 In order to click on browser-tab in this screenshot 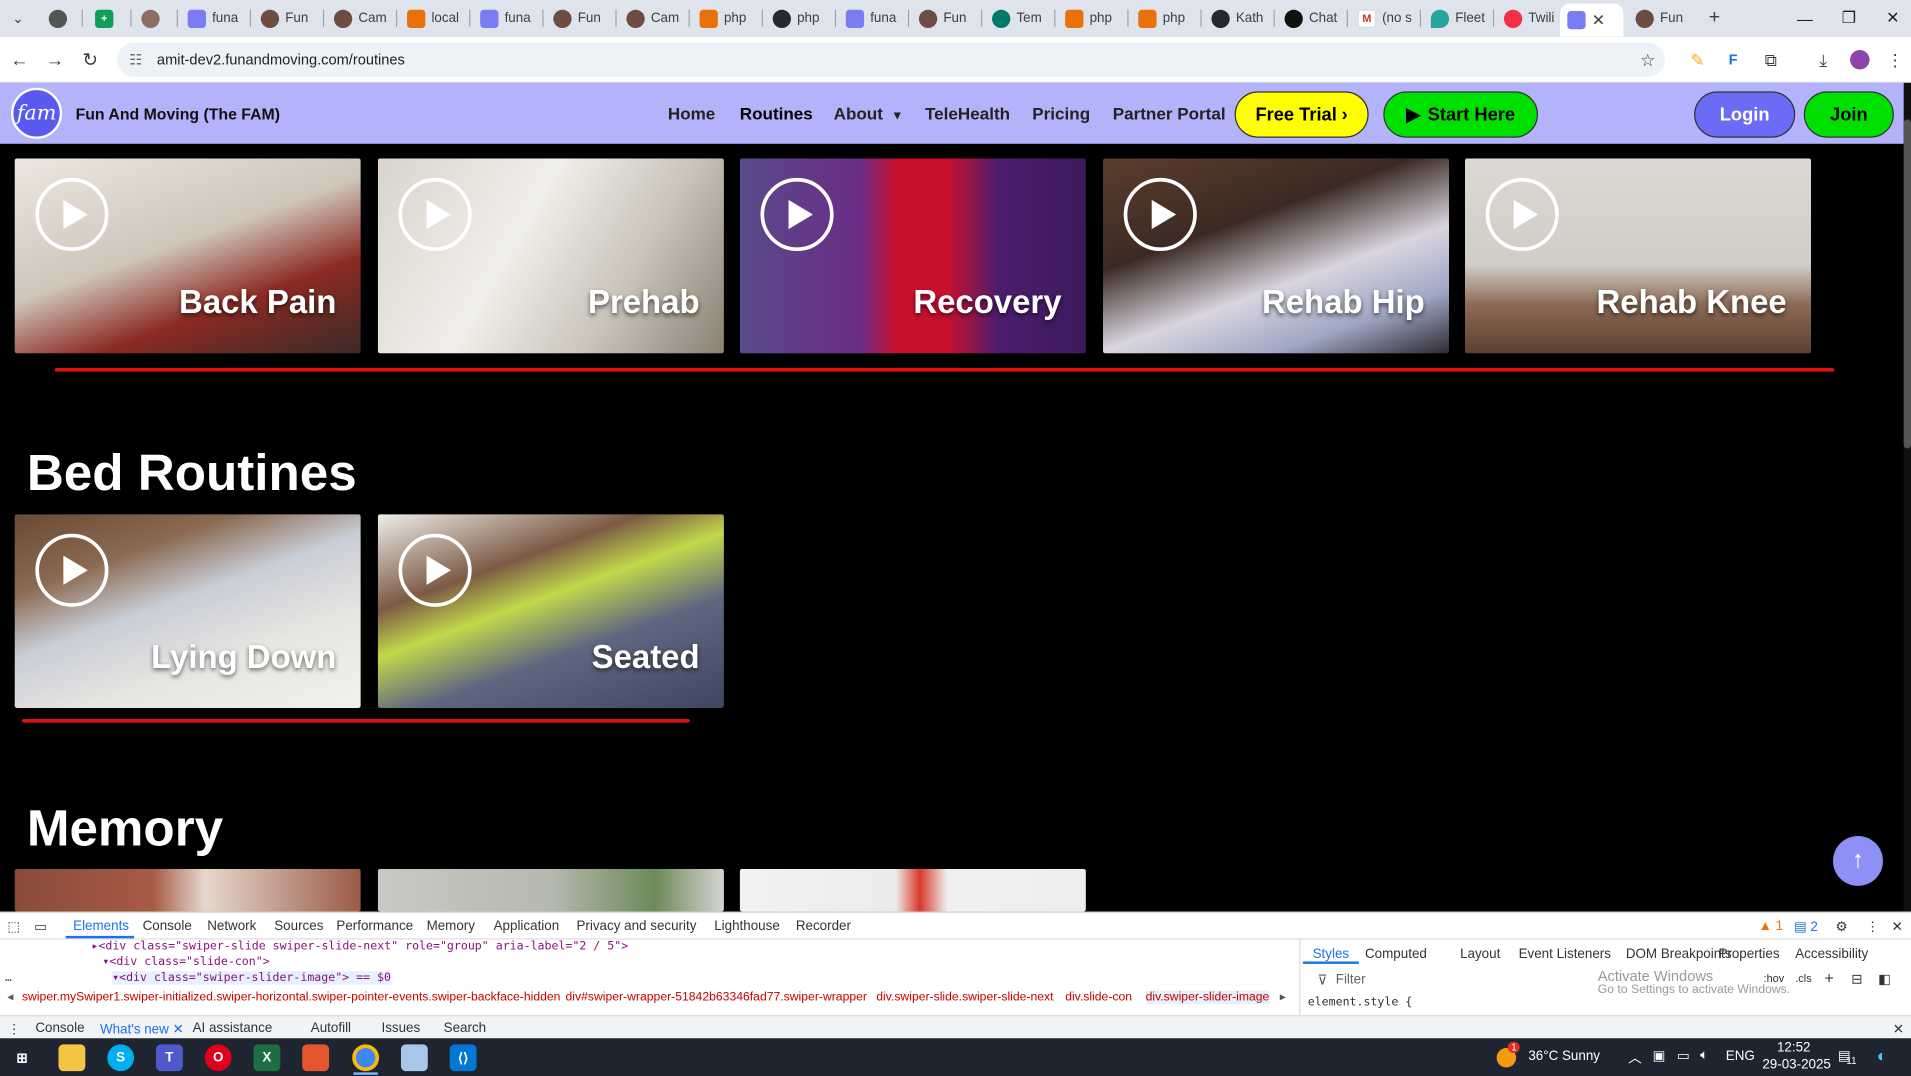, I will do `click(62, 18)`.